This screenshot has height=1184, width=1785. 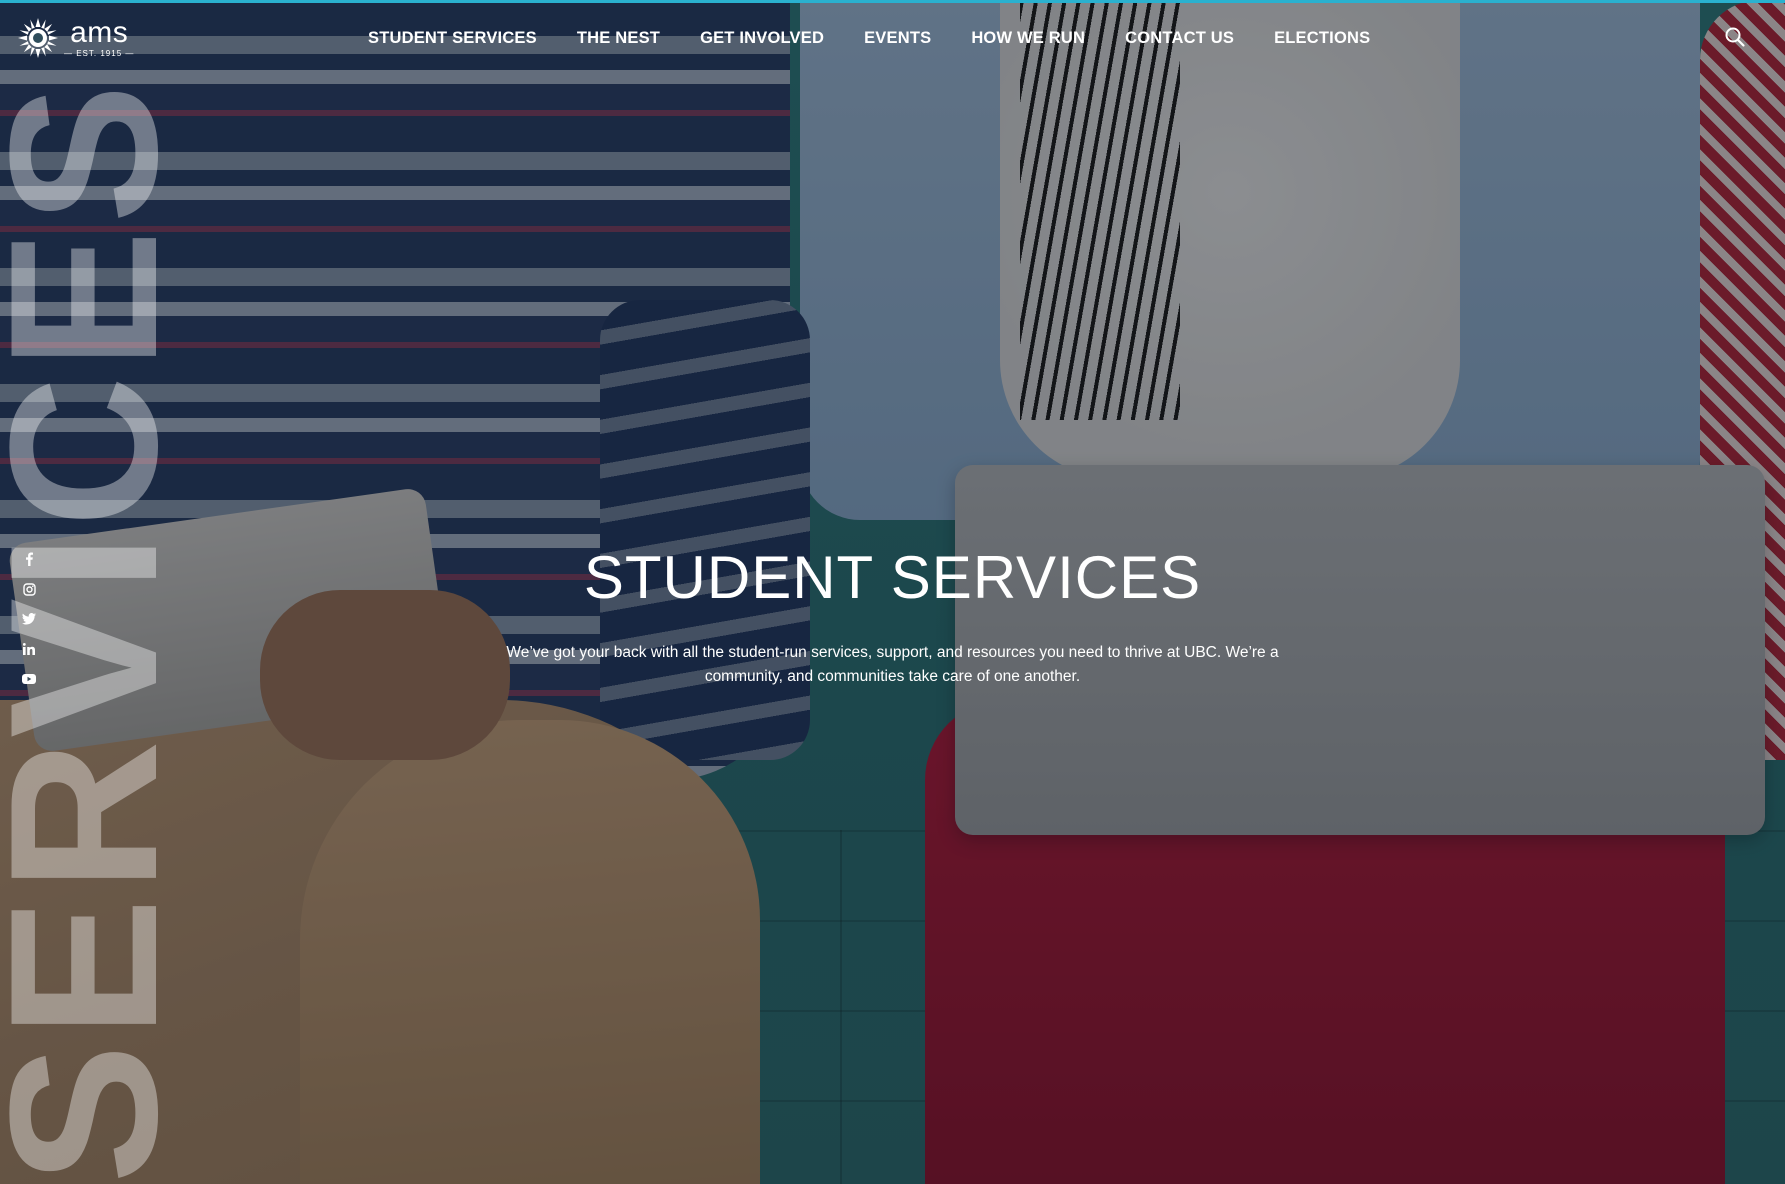 I want to click on logo-name: ams, so click(x=99, y=32).